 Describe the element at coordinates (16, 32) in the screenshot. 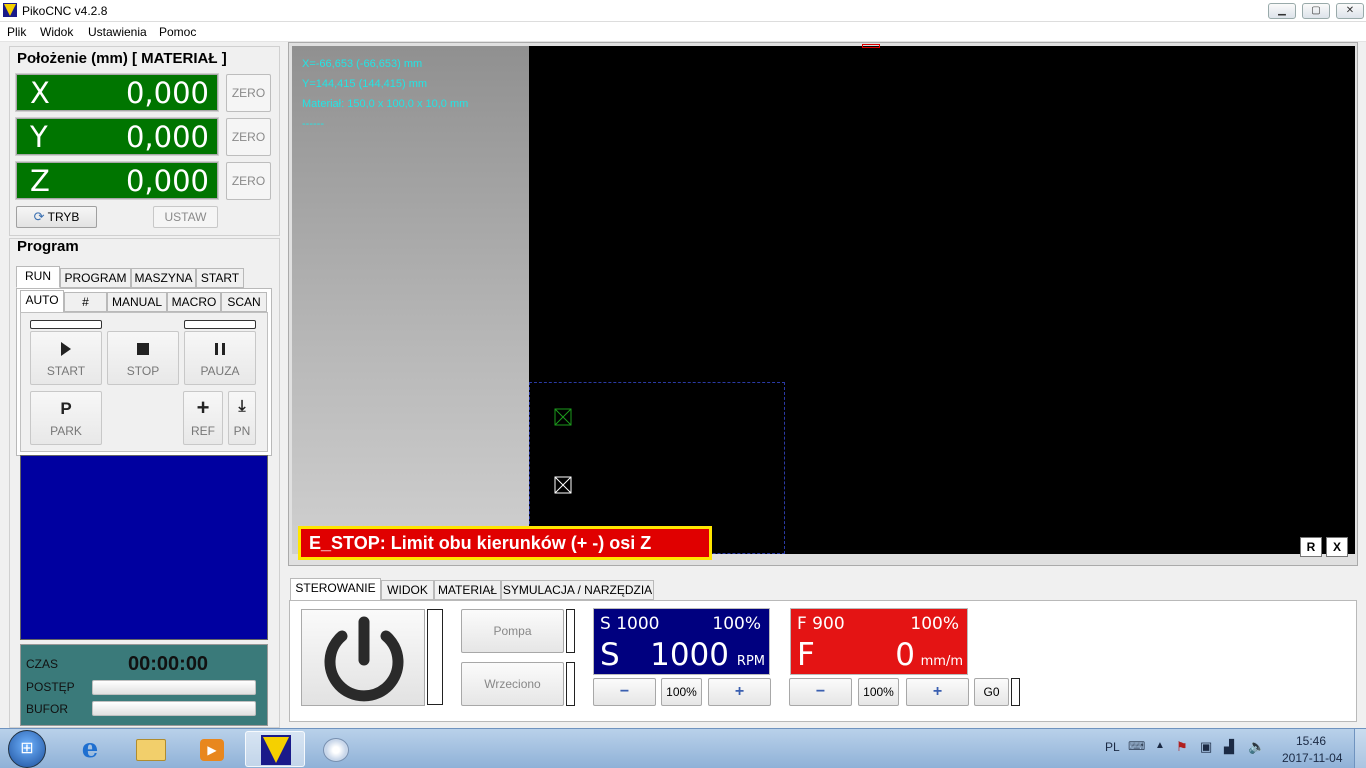

I see `menu-plik: Plik` at that location.